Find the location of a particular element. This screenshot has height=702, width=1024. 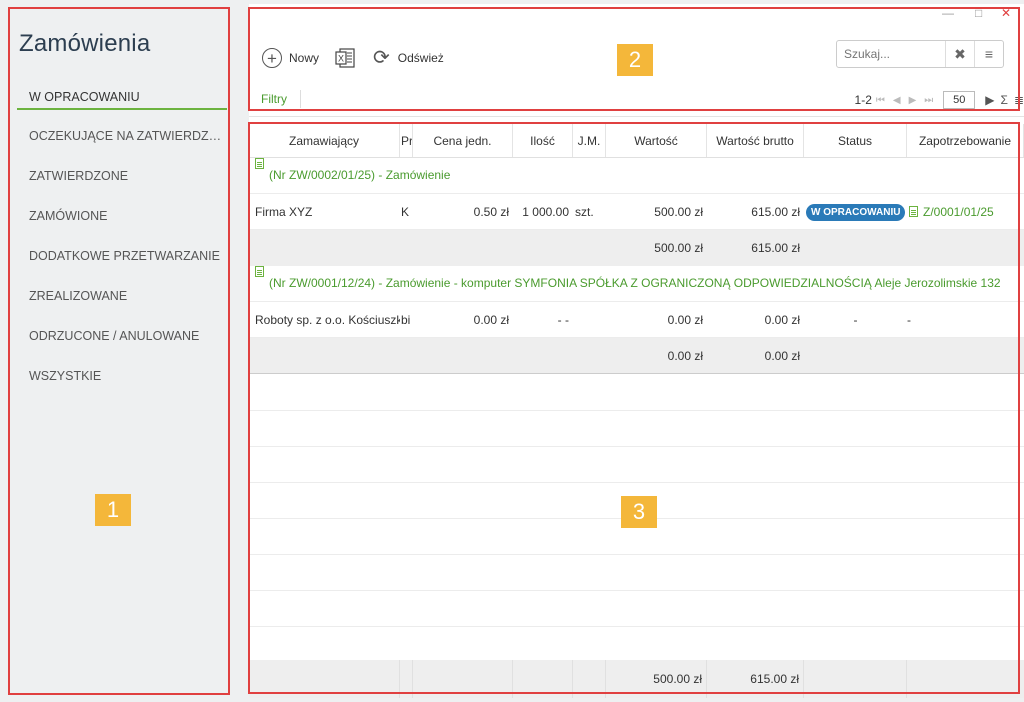

toolbar: + Nowy X ⟳ Odśwież is located at coordinates (361, 58).